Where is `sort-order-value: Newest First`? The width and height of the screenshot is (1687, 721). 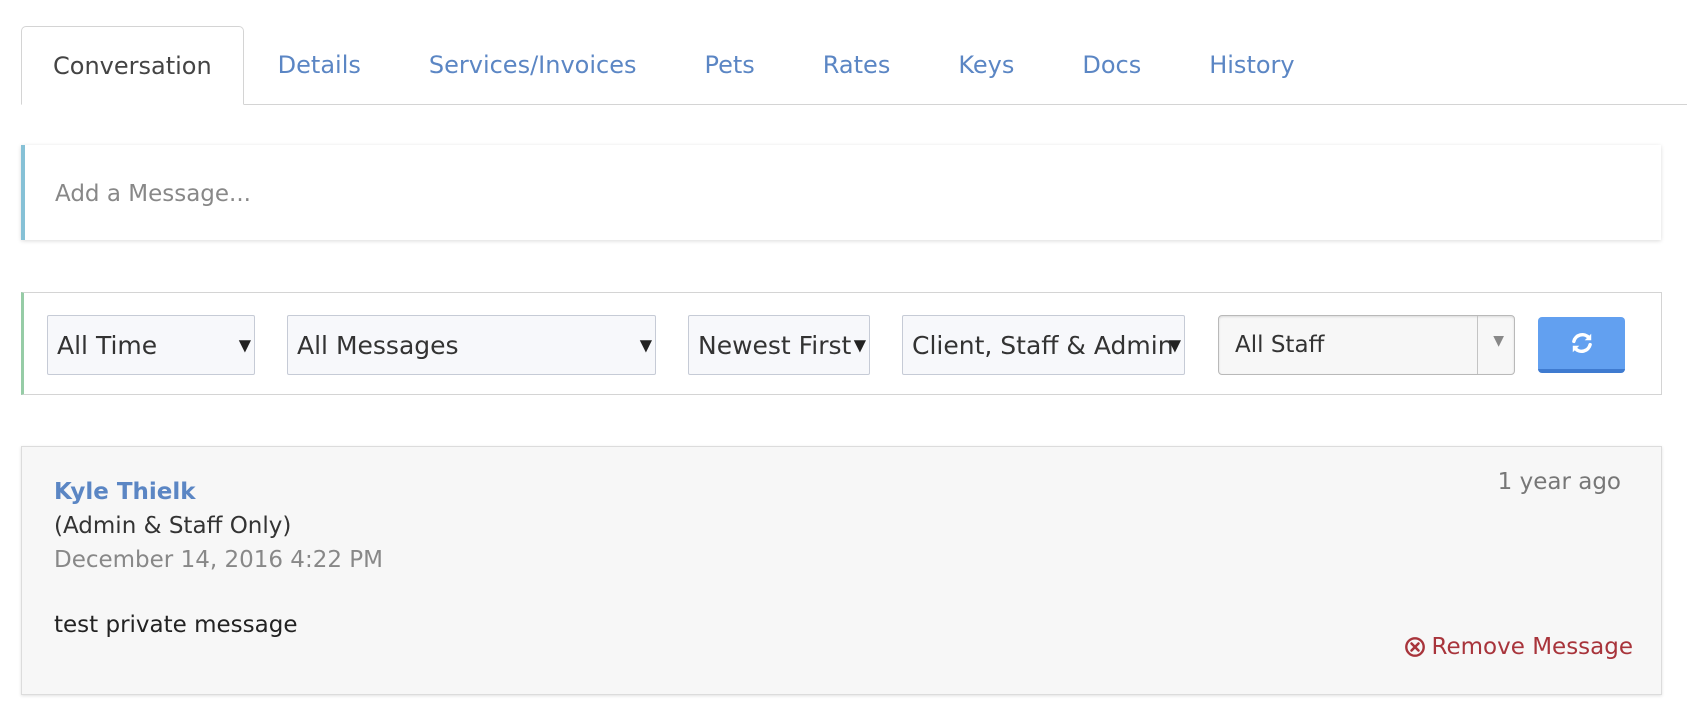 sort-order-value: Newest First is located at coordinates (775, 345).